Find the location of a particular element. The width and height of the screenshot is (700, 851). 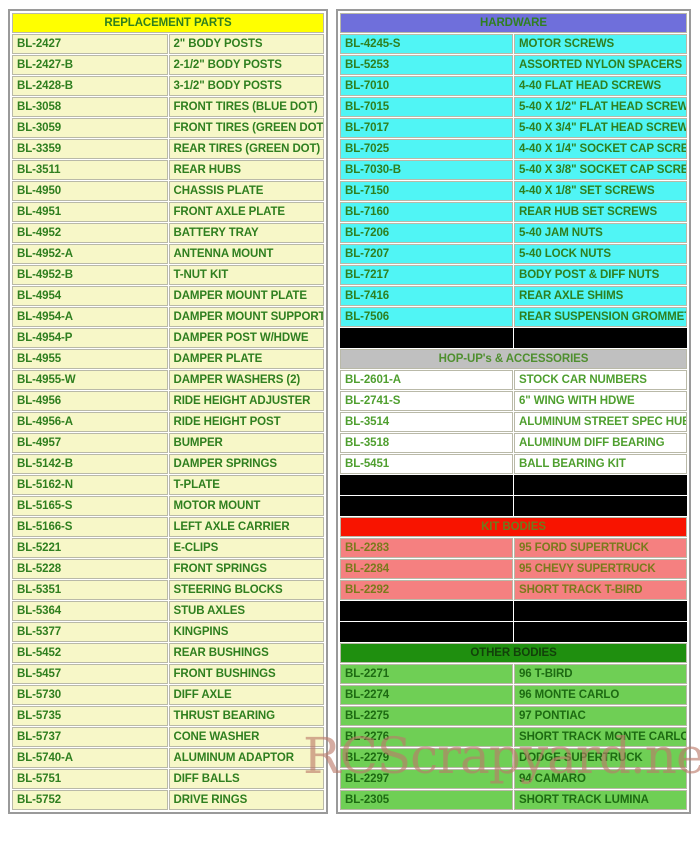

part-number-cell: BL-5377 is located at coordinates (90, 632).